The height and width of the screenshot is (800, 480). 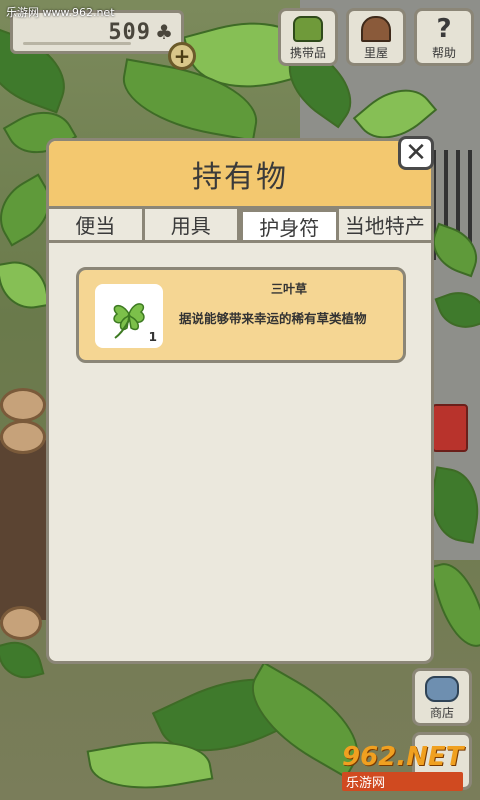 I want to click on site-logo-watermark: 962.NET 乐游网, so click(x=403, y=766).